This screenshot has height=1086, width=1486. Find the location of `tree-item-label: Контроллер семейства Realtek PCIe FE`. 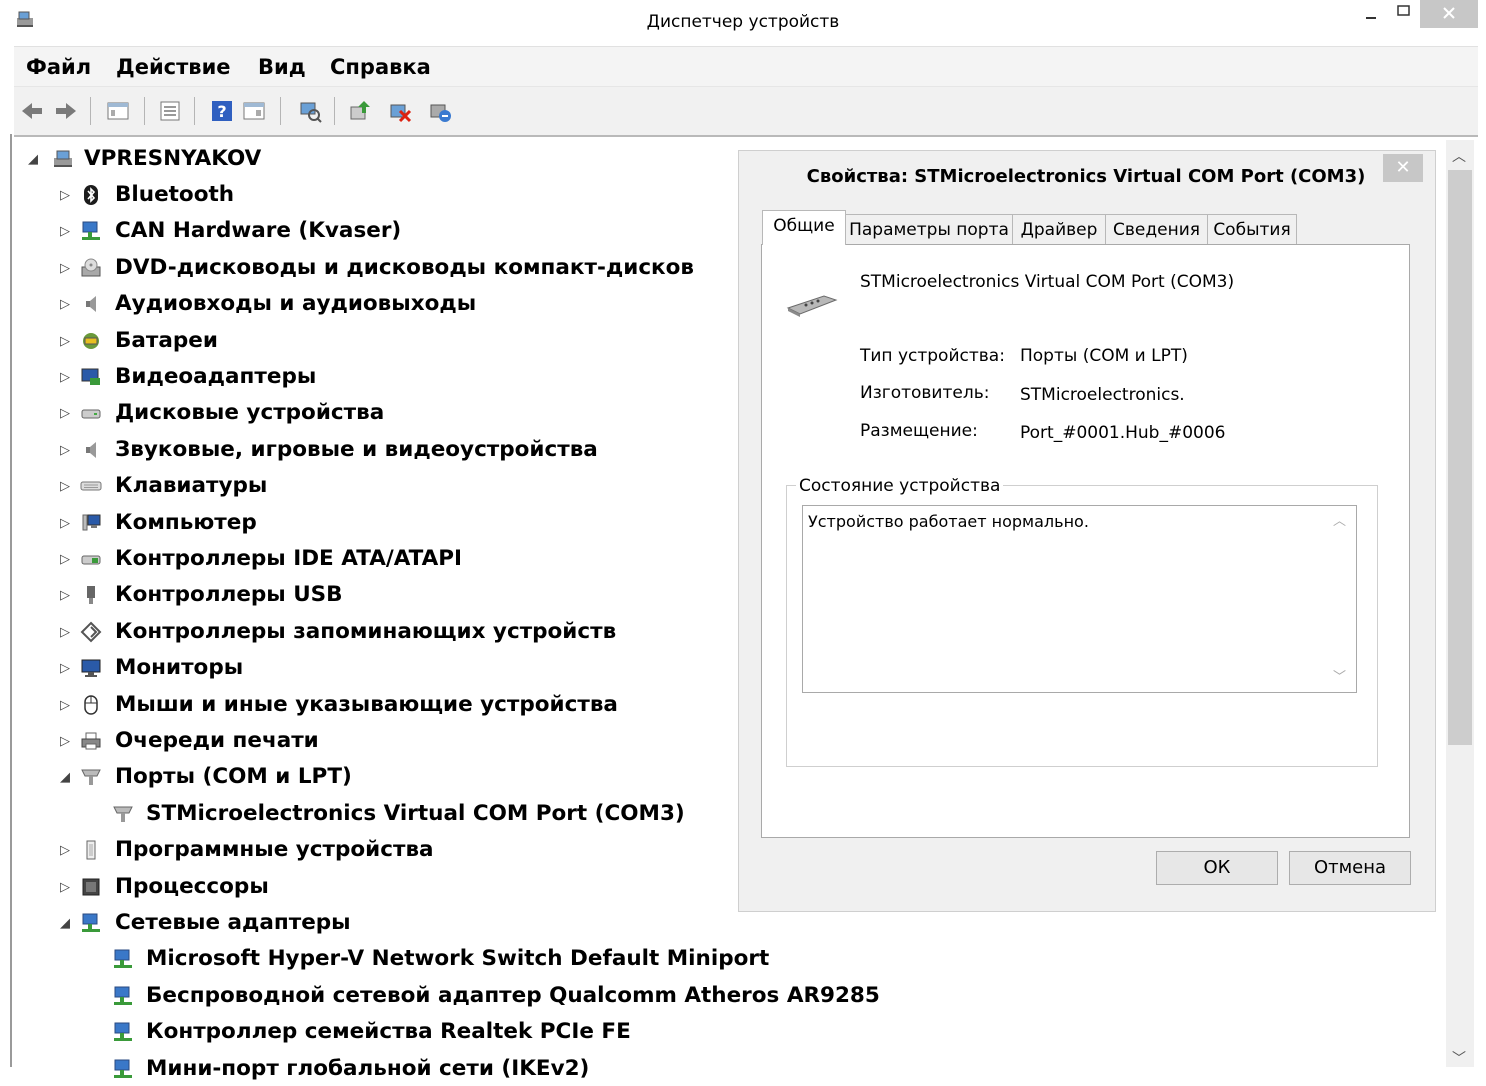

tree-item-label: Контроллер семейства Realtek PCIe FE is located at coordinates (388, 1031).